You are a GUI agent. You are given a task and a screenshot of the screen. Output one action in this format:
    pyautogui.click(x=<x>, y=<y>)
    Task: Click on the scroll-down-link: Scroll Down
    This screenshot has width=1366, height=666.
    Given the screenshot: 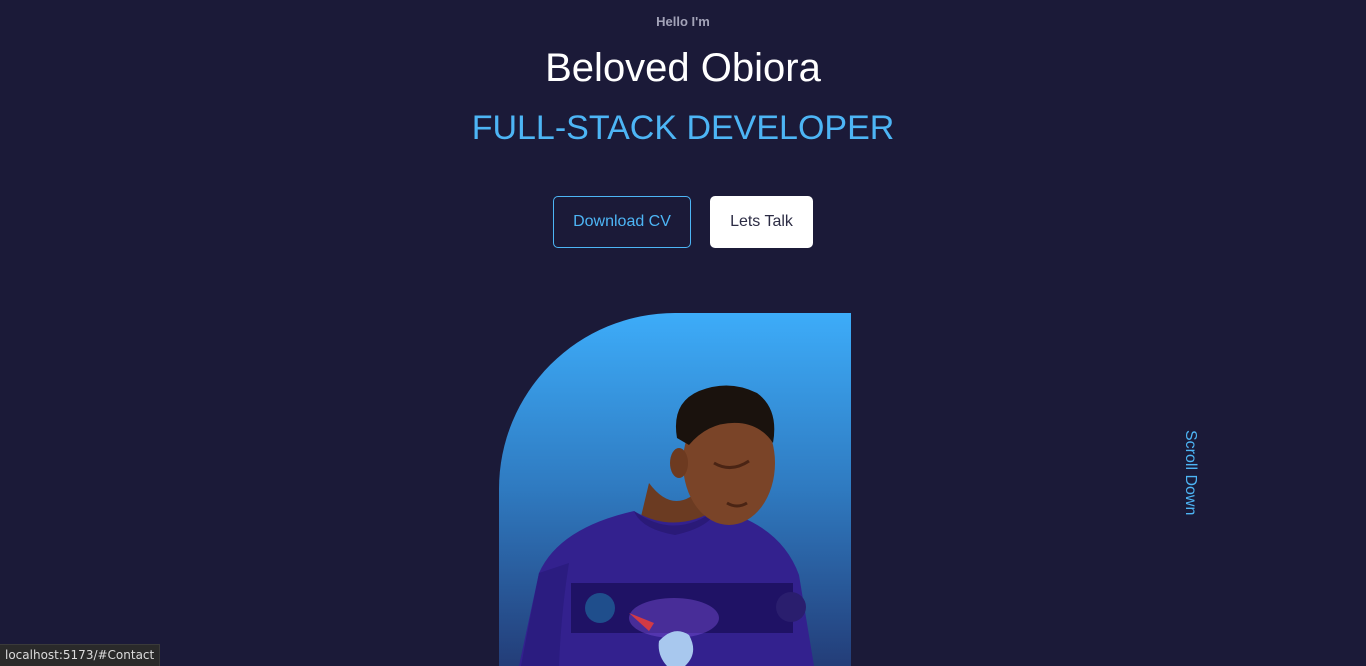 What is the action you would take?
    pyautogui.click(x=1190, y=472)
    